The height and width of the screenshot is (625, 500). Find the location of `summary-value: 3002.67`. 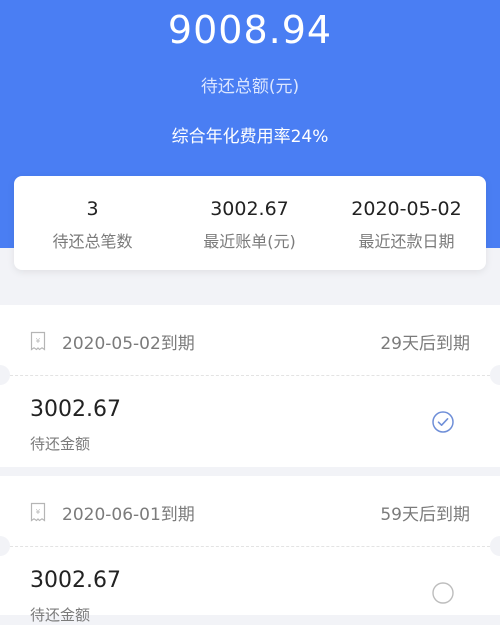

summary-value: 3002.67 is located at coordinates (249, 209).